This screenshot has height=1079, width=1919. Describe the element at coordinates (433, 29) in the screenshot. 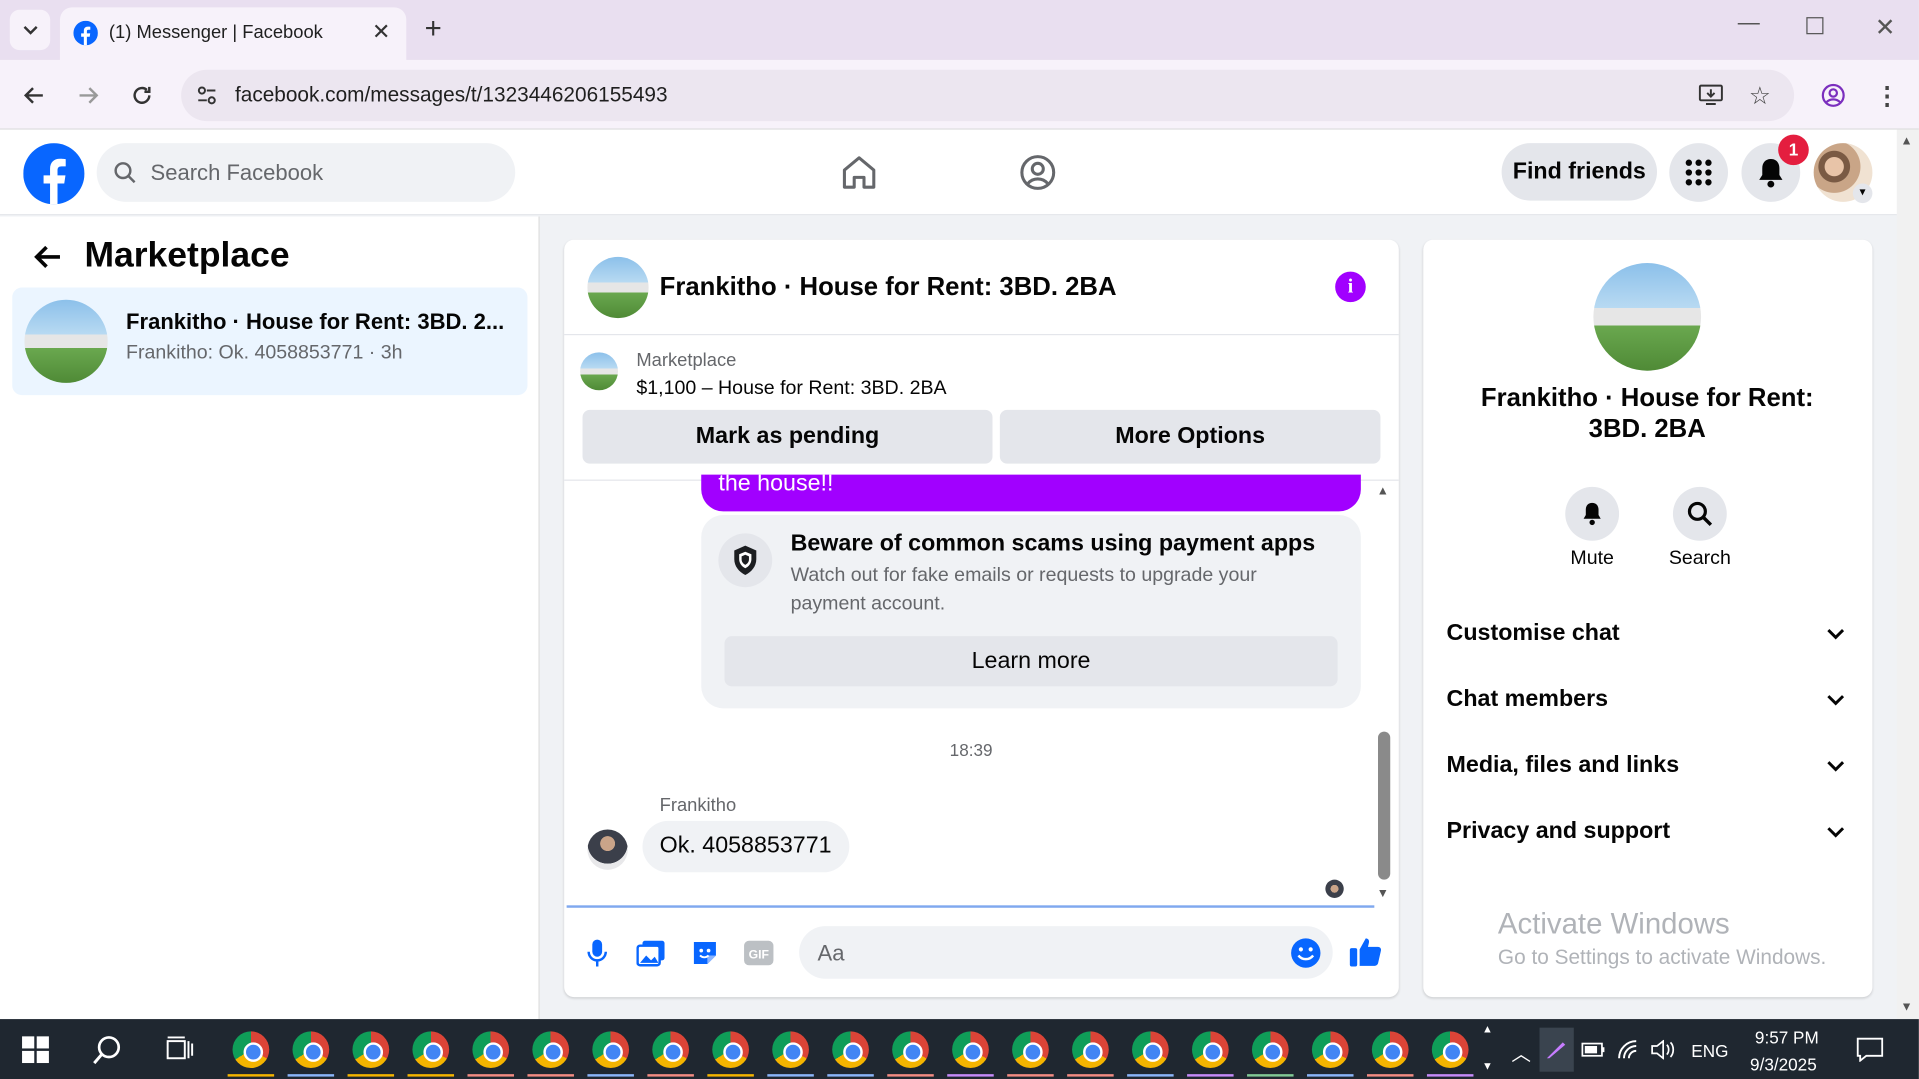

I see `new-tab-button: +` at that location.